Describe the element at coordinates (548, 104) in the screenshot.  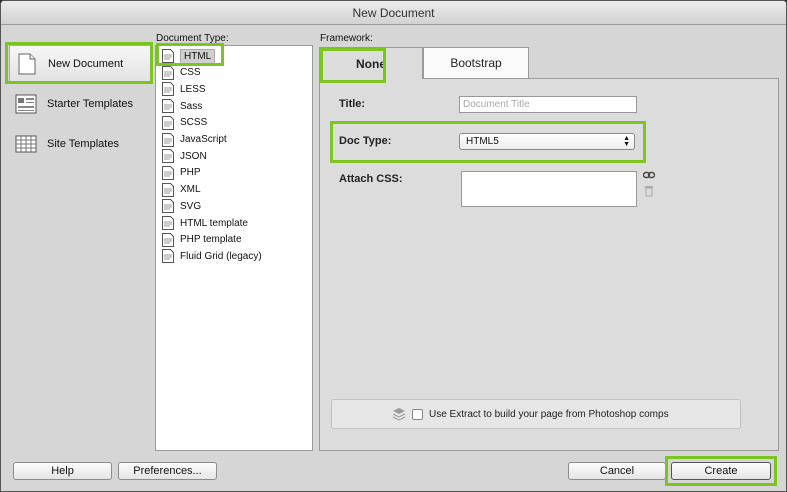
I see `title-input` at that location.